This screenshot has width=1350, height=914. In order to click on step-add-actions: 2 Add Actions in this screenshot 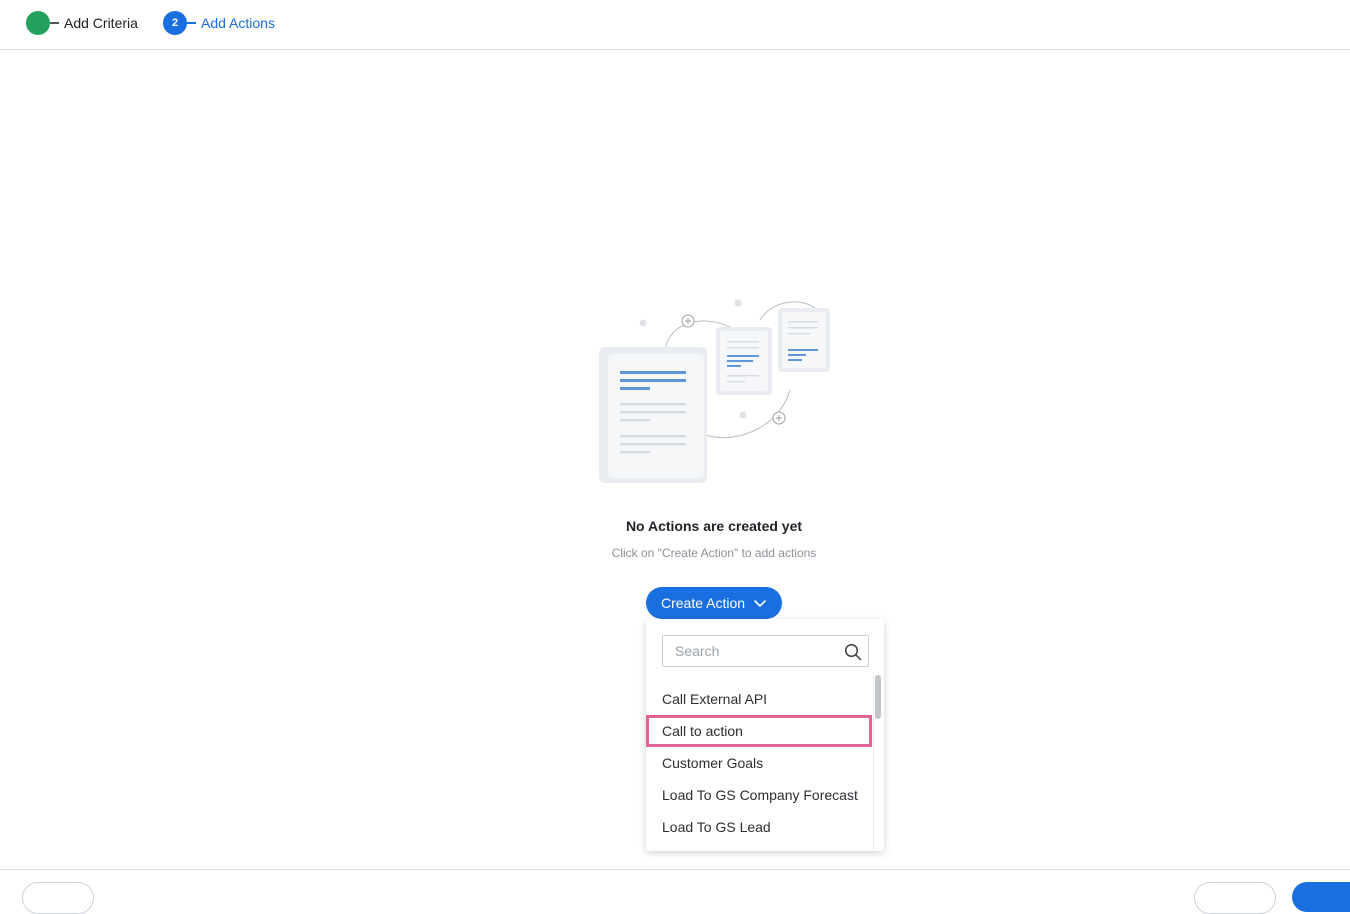, I will do `click(219, 23)`.